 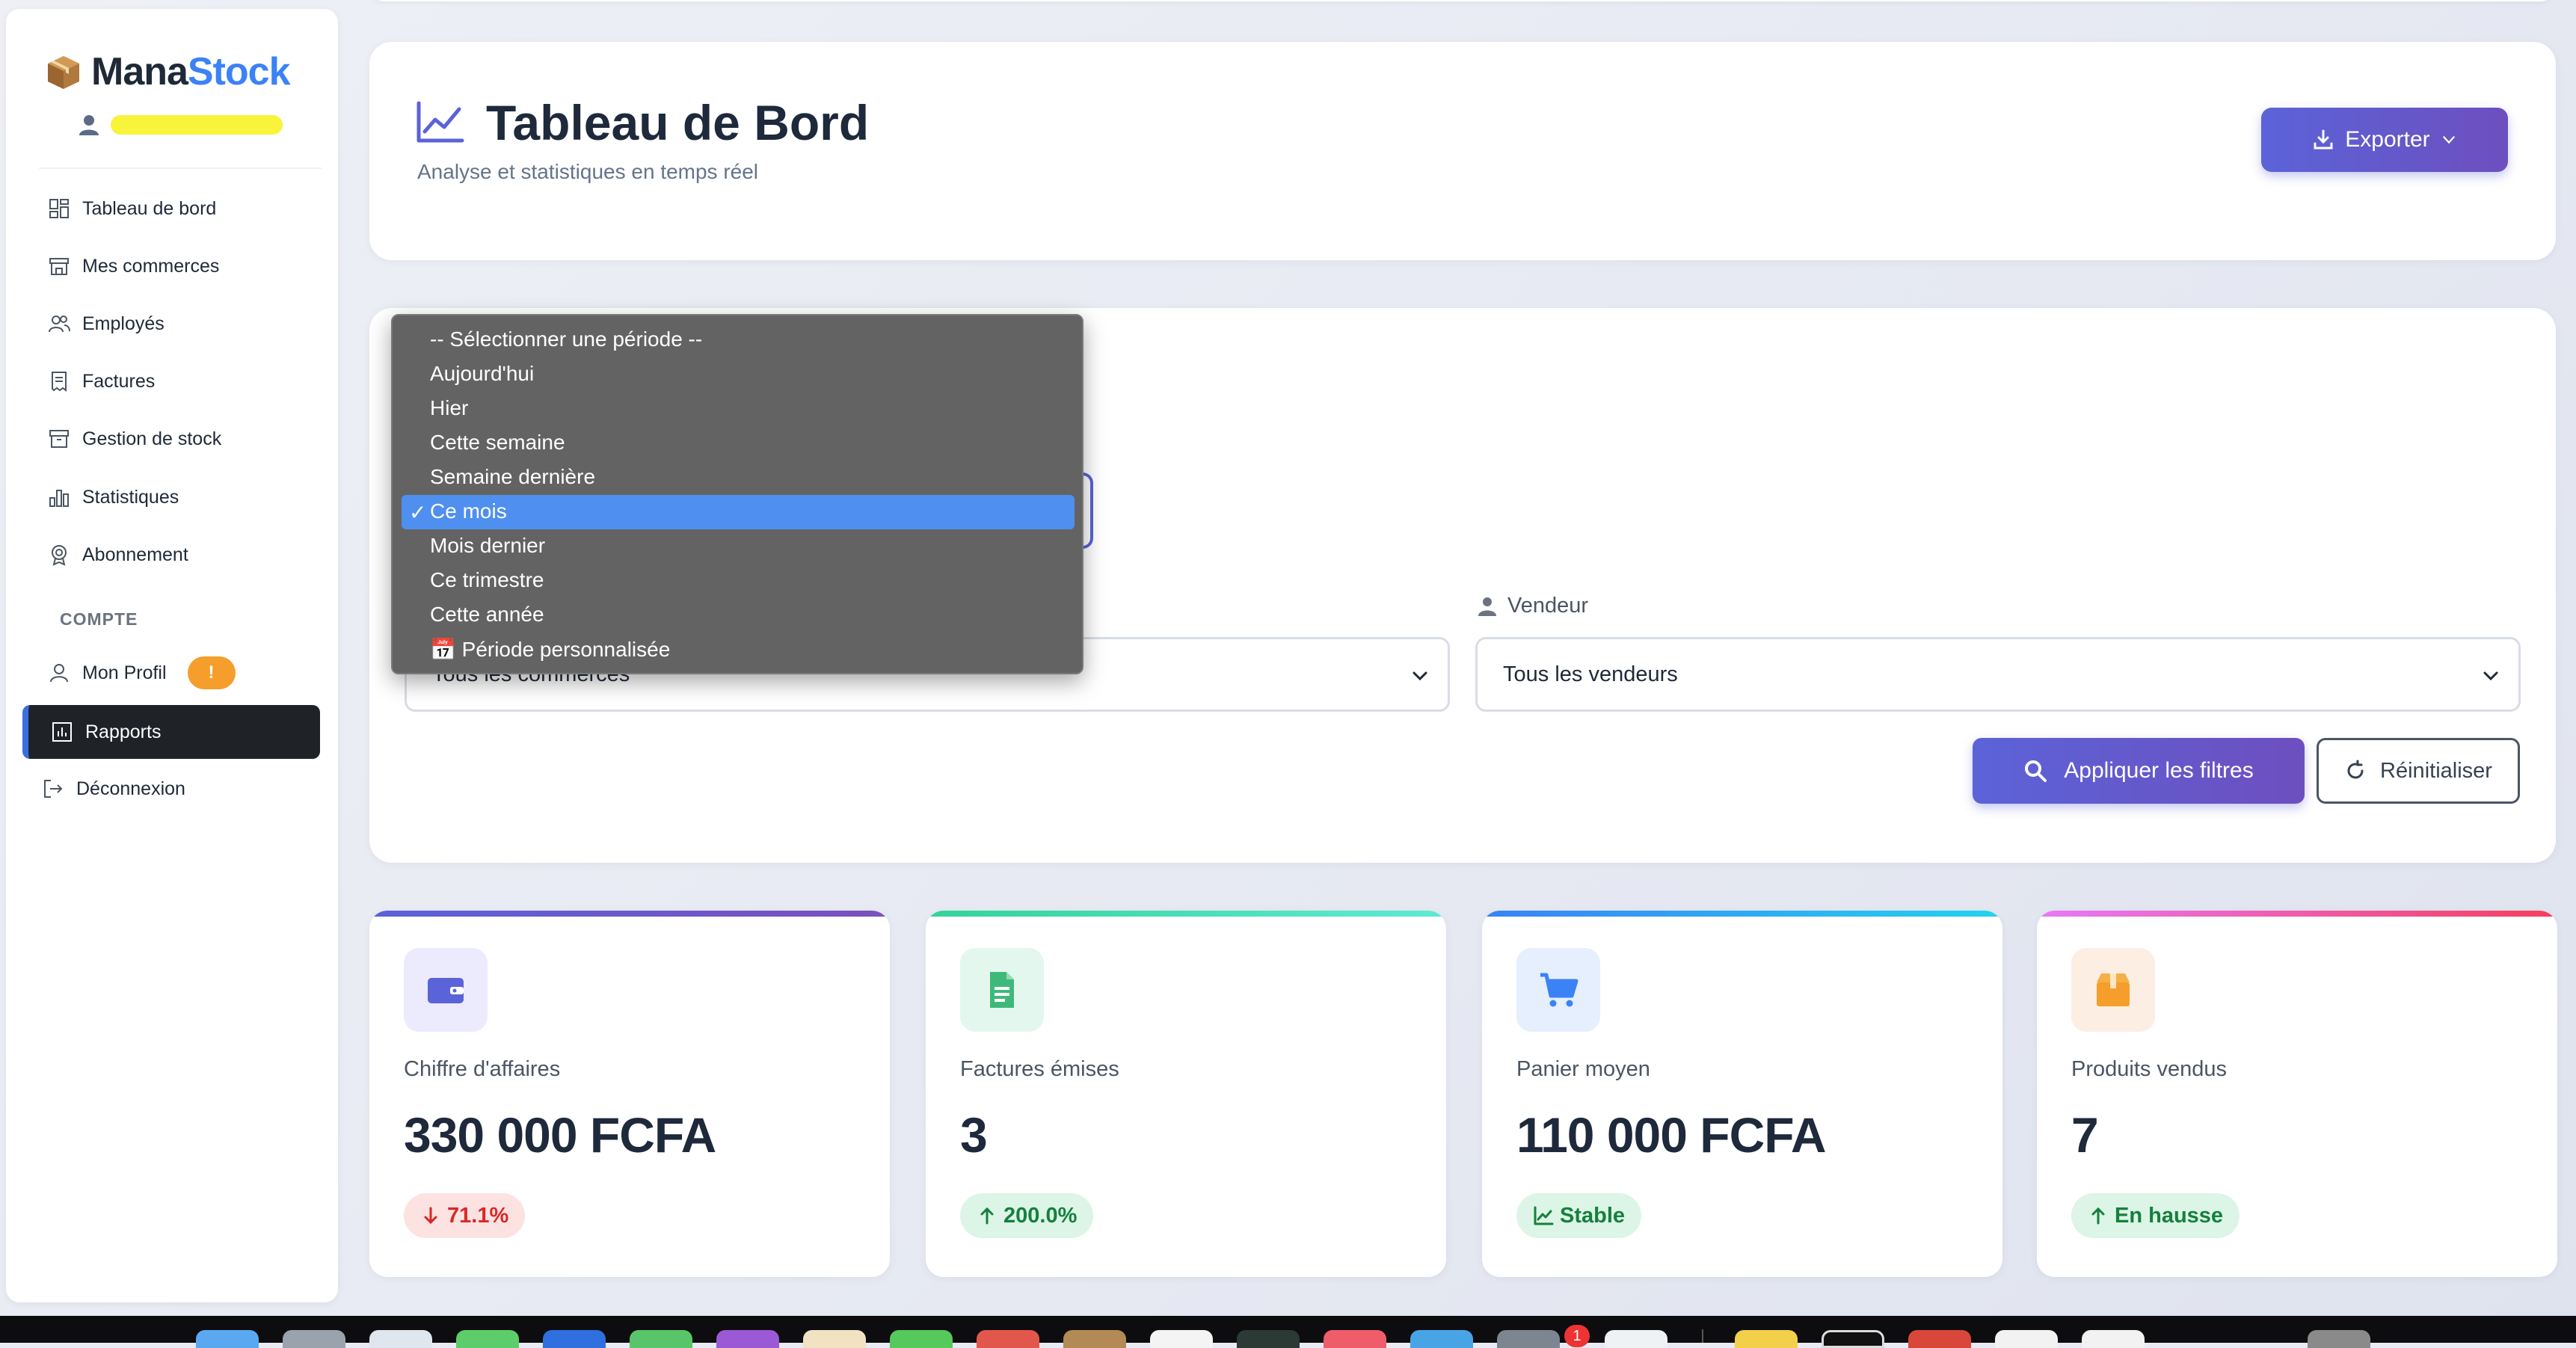 I want to click on dropdown-option-selected: Ce mois, so click(x=468, y=511).